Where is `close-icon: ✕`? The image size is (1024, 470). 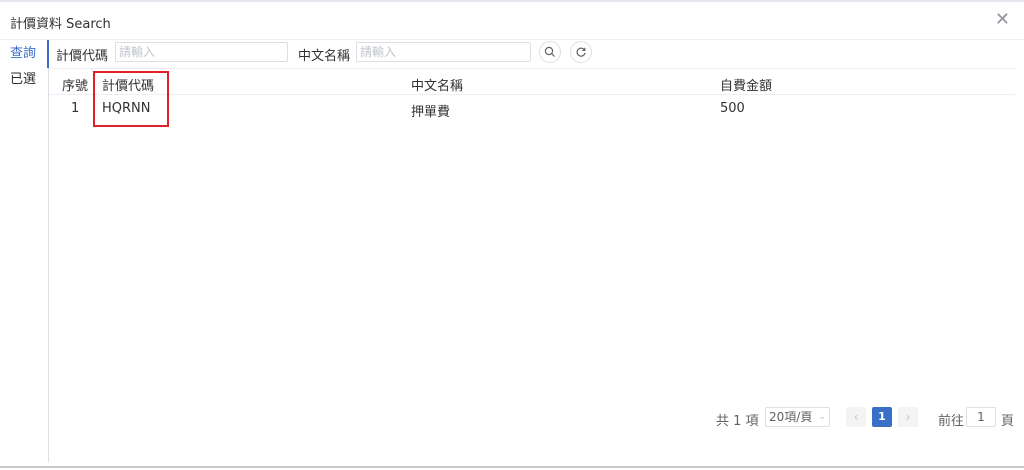 close-icon: ✕ is located at coordinates (1002, 20).